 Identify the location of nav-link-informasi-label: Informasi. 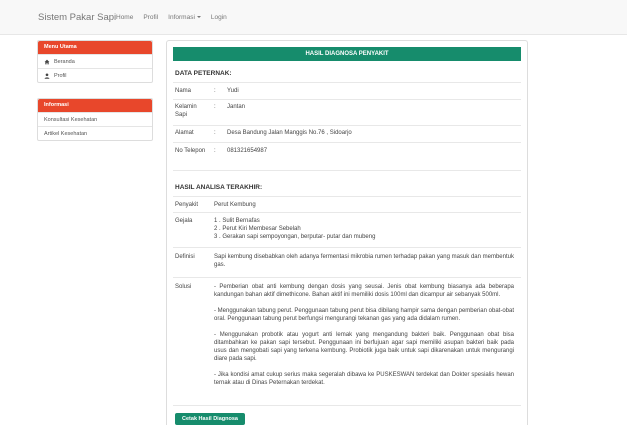
(181, 17).